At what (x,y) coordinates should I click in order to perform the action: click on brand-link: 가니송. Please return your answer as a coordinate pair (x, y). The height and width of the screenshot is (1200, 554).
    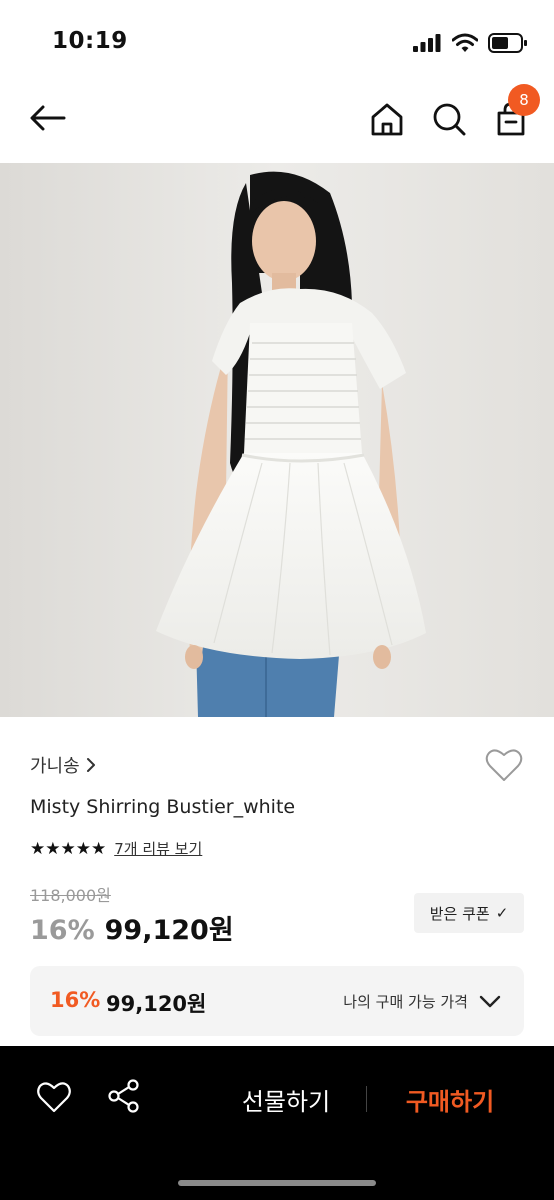
    Looking at the image, I should click on (63, 765).